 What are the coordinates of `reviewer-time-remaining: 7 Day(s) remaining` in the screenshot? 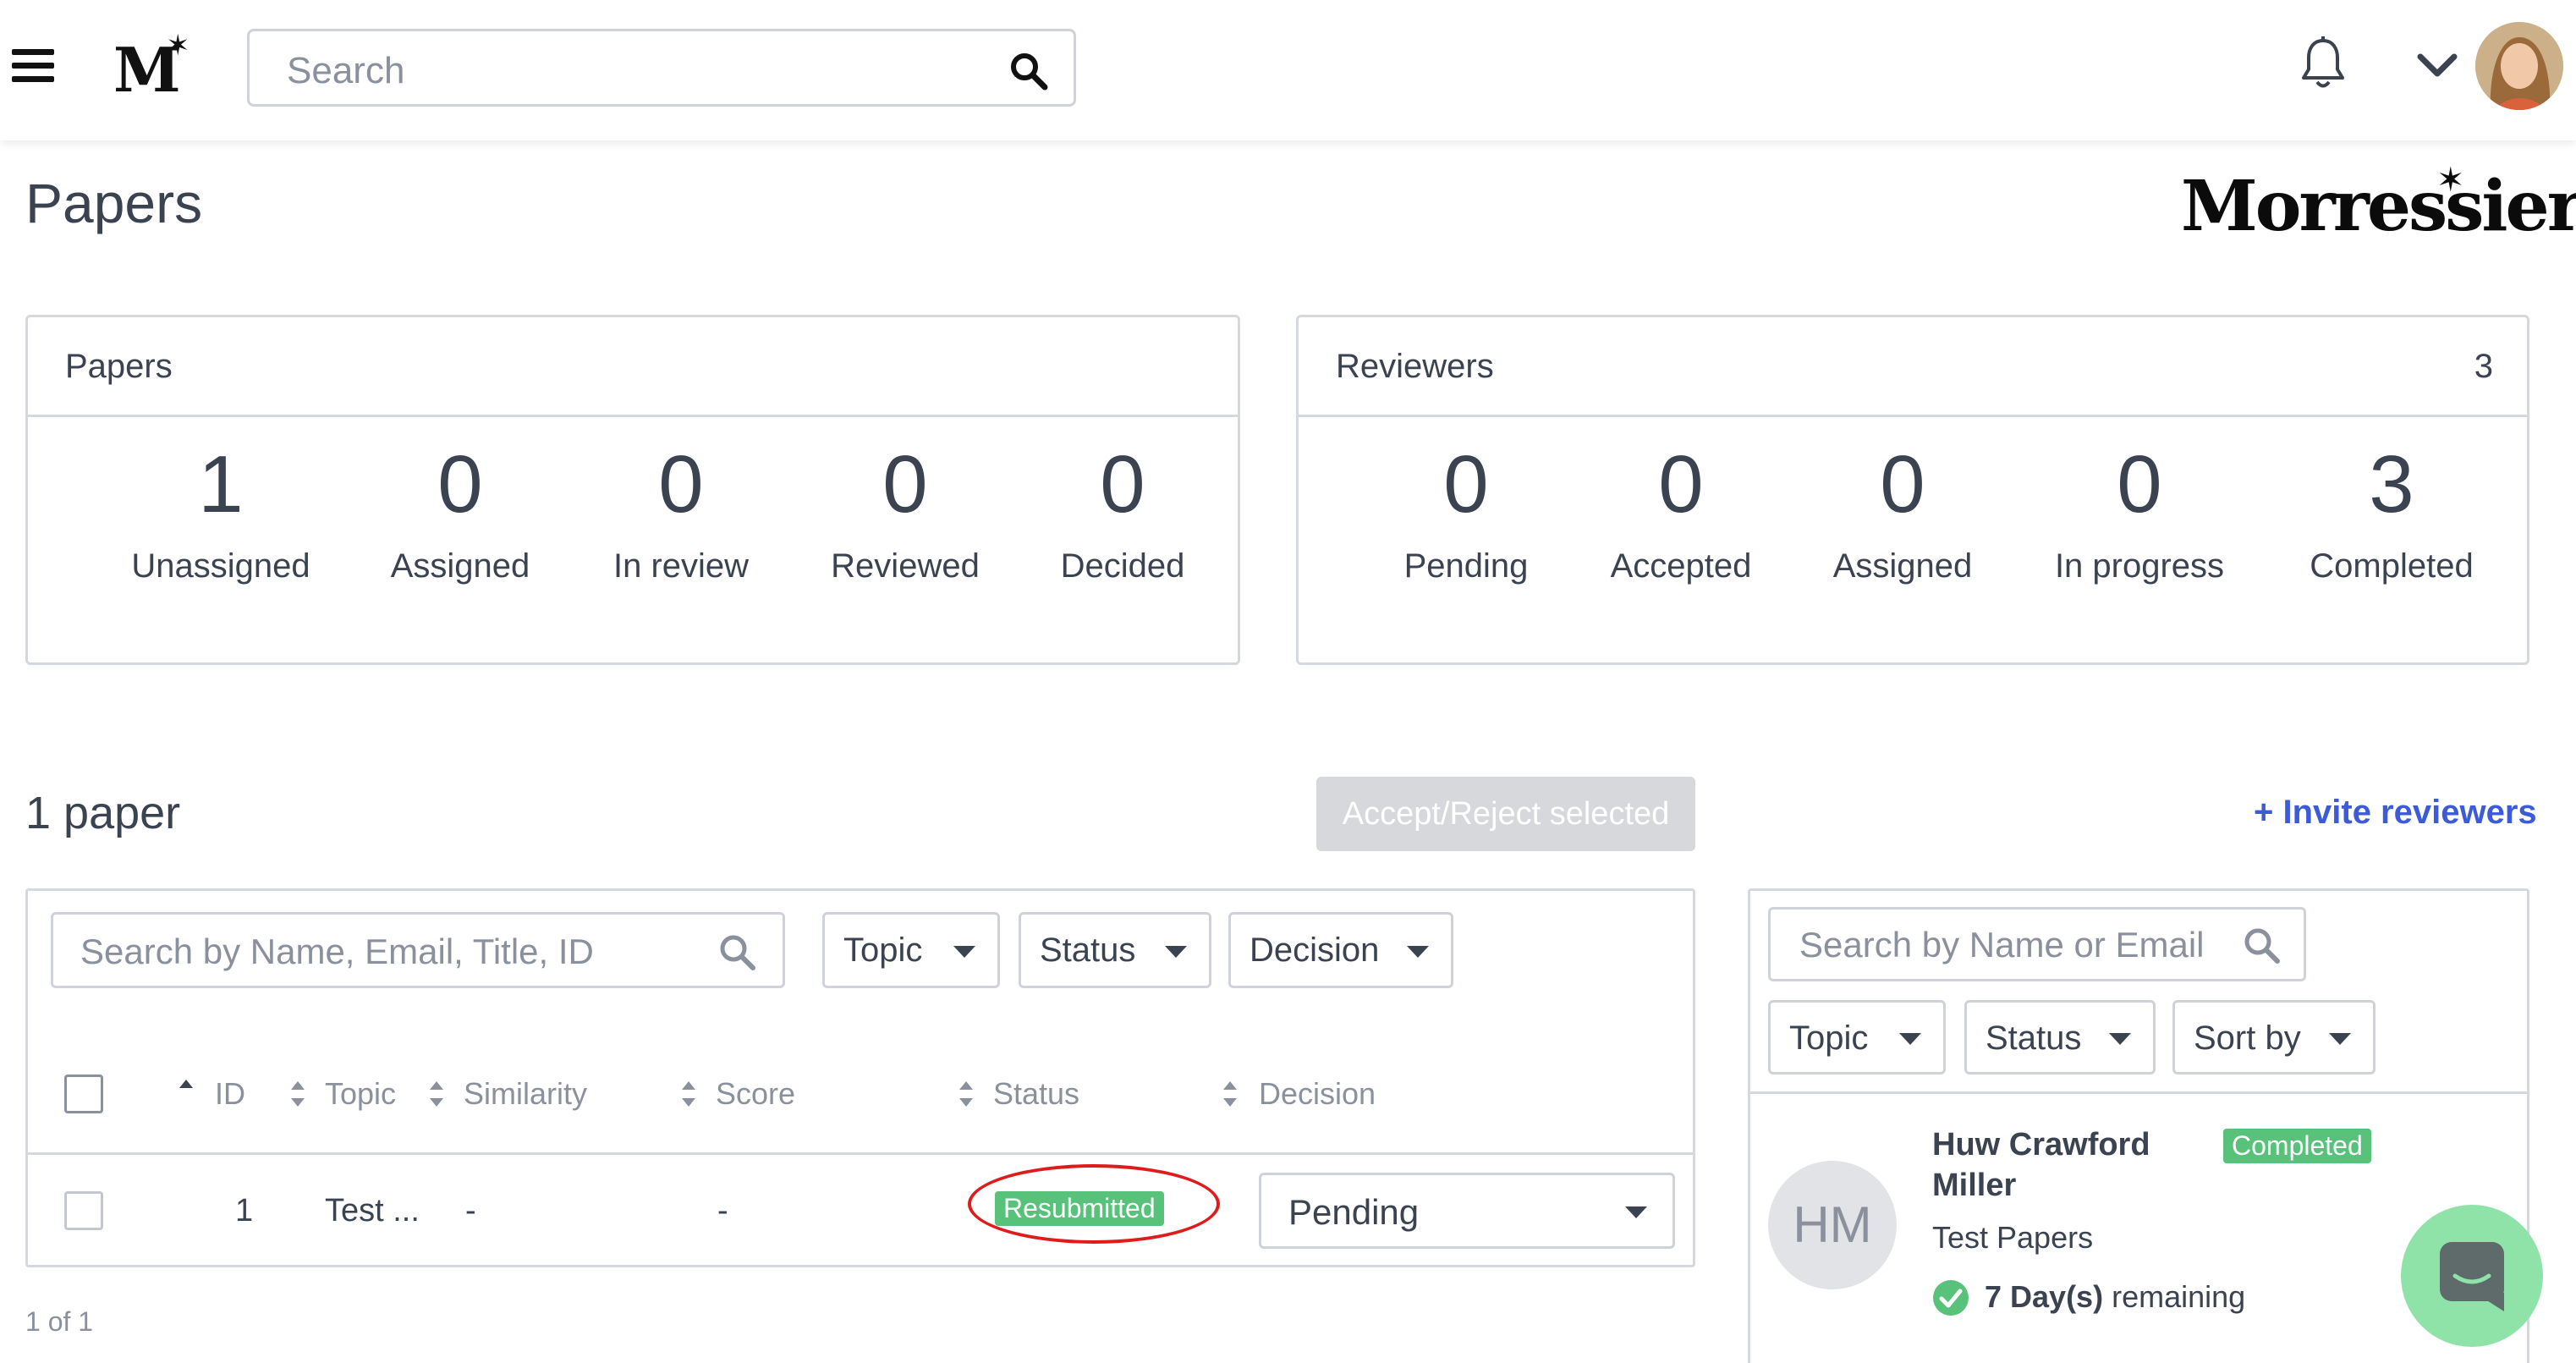 It's located at (2115, 1297).